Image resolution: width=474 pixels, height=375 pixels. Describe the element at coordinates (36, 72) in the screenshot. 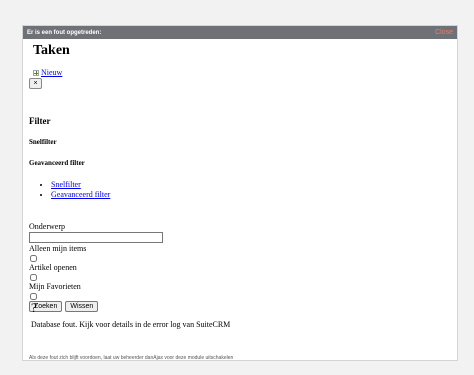

I see `plus-icon` at that location.